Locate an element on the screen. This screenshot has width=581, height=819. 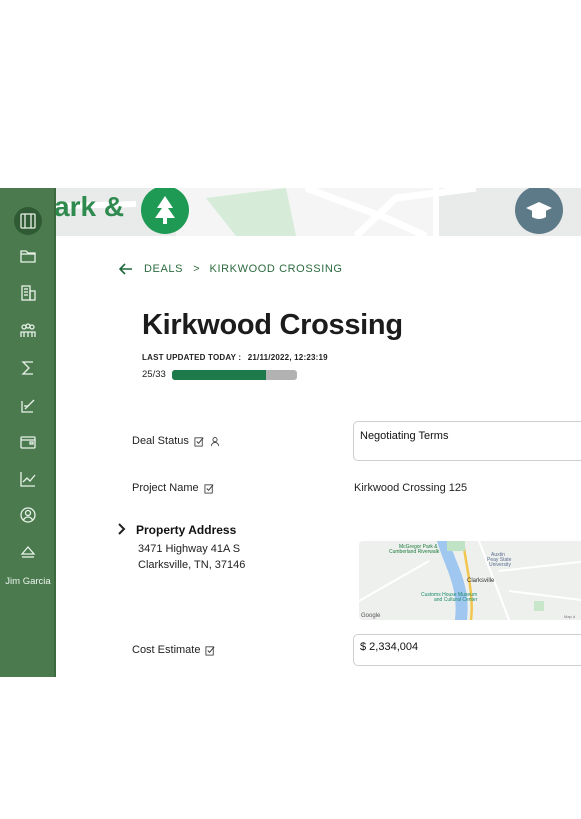
last-updated-label: LAST UPDATED TODAY : is located at coordinates (192, 357).